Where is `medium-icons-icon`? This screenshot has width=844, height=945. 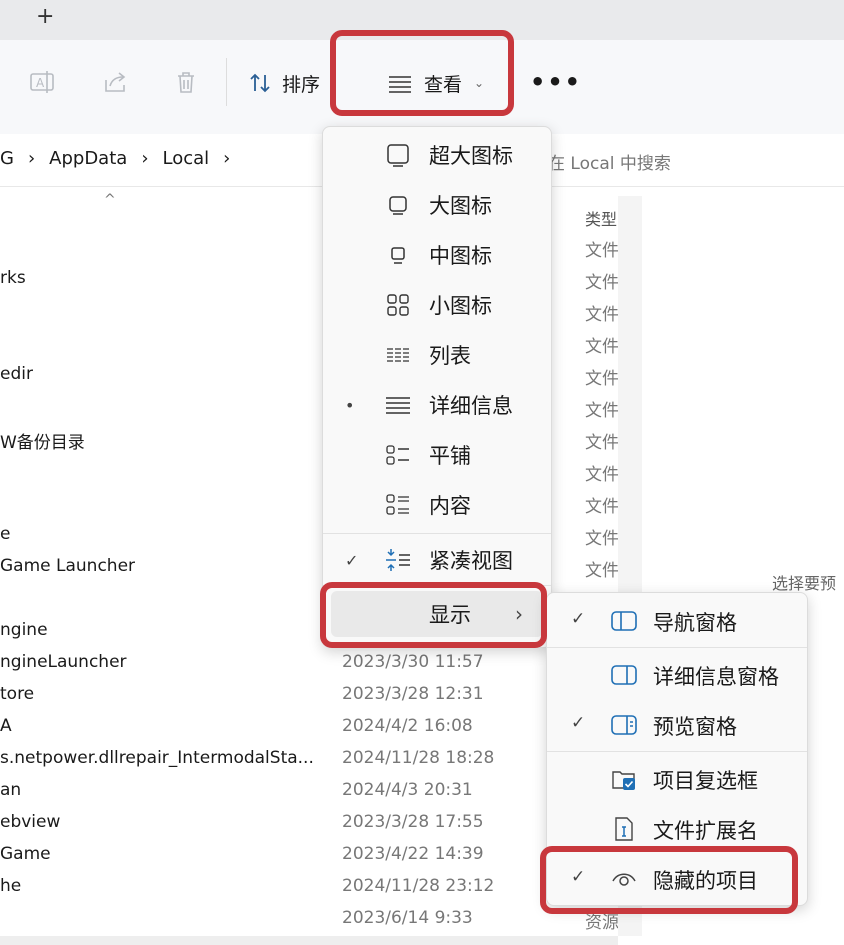 medium-icons-icon is located at coordinates (398, 255).